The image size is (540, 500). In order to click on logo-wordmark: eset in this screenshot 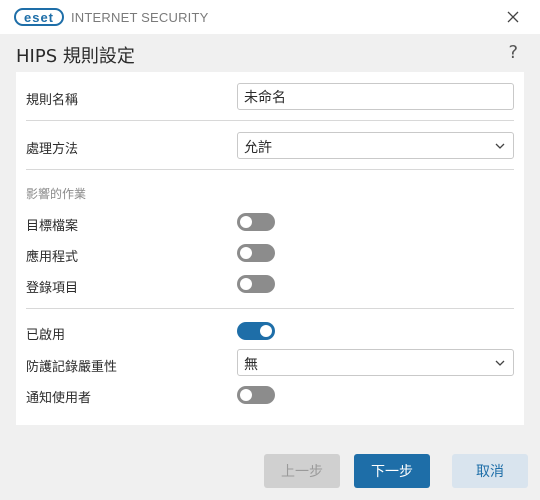, I will do `click(39, 17)`.